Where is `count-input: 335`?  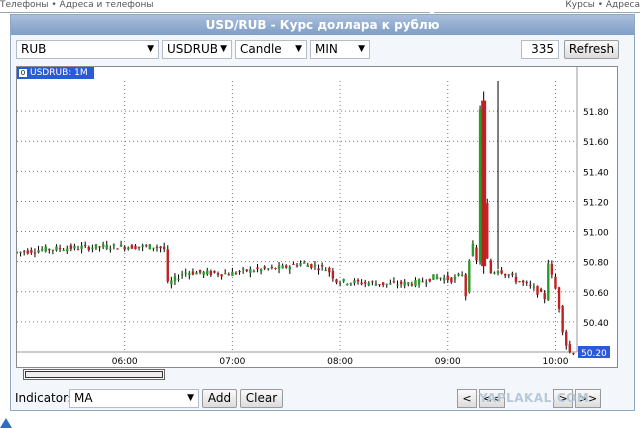
count-input: 335 is located at coordinates (540, 49).